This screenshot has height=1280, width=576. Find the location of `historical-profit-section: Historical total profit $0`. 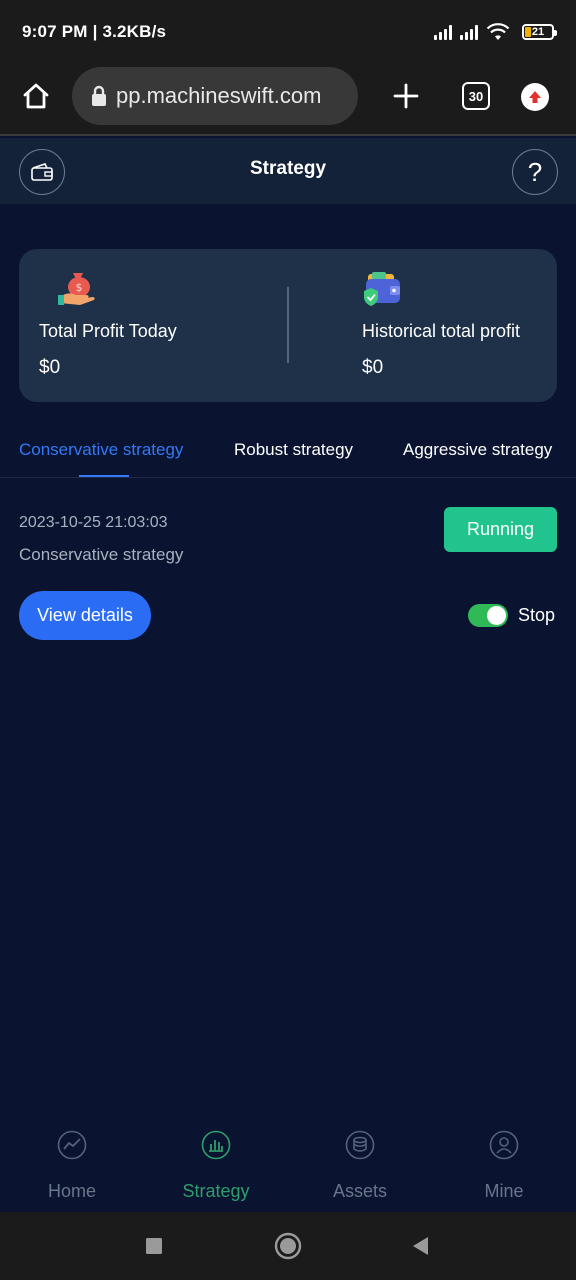

historical-profit-section: Historical total profit $0 is located at coordinates (457, 325).